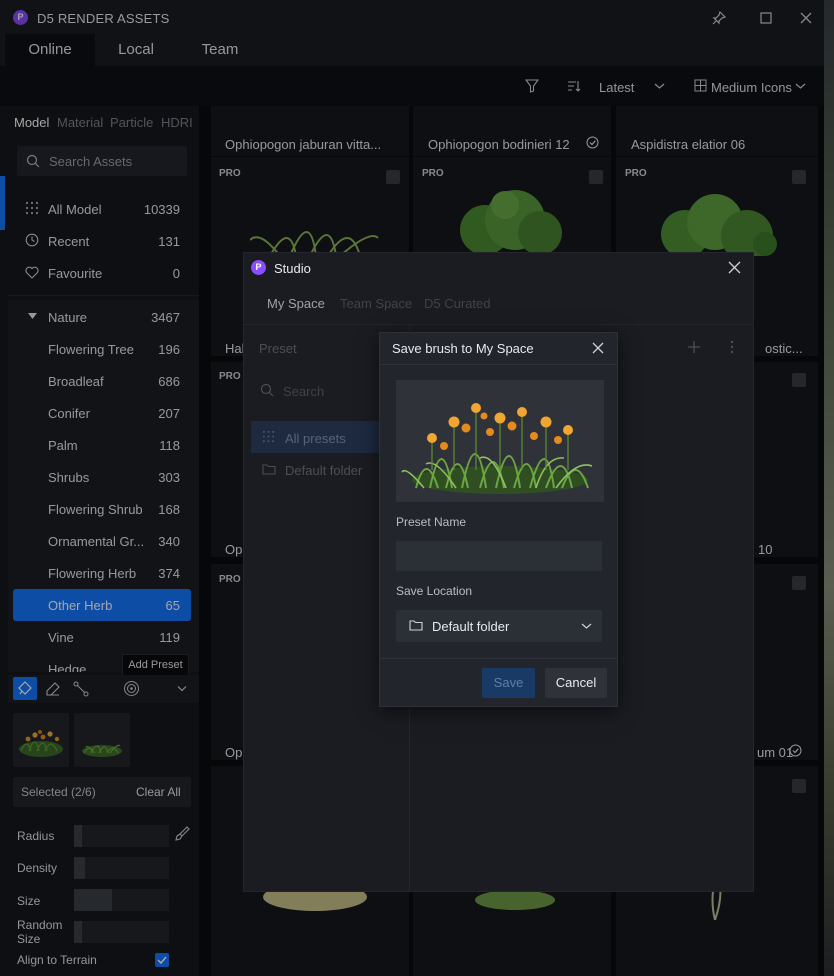  What do you see at coordinates (732, 347) in the screenshot?
I see `more-options-icon` at bounding box center [732, 347].